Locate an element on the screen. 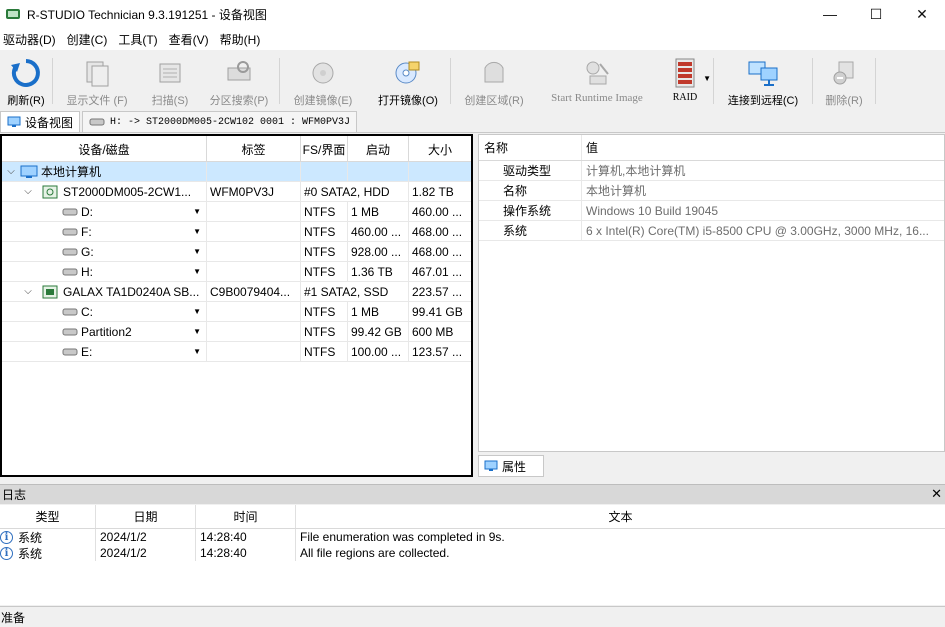  open-image-button: 打开镜像(O) is located at coordinates (408, 81).